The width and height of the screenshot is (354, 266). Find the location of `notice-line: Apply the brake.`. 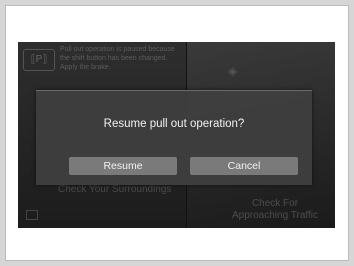

notice-line: Apply the brake. is located at coordinates (85, 67).